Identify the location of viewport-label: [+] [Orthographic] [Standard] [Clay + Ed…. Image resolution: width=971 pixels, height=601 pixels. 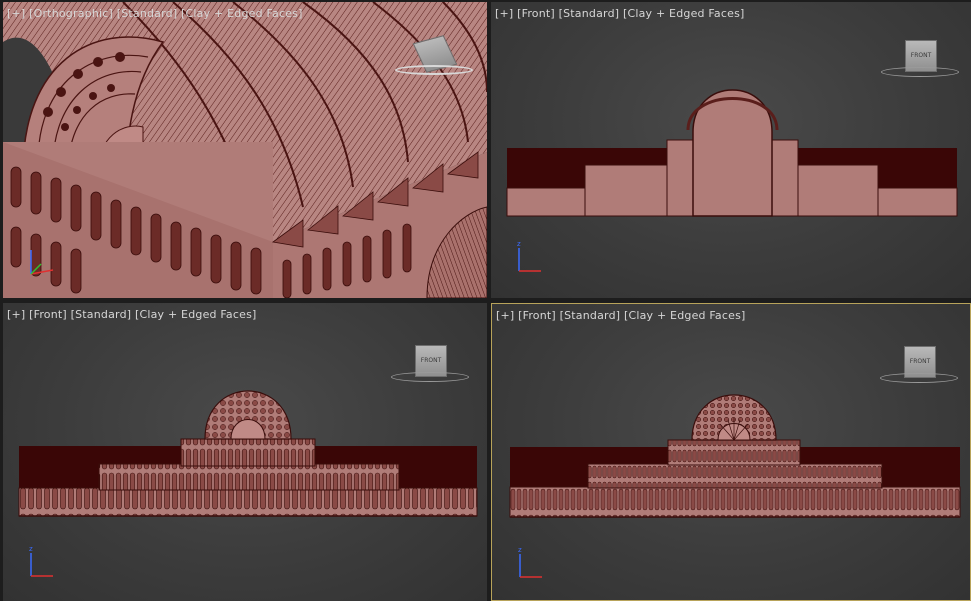
(155, 13).